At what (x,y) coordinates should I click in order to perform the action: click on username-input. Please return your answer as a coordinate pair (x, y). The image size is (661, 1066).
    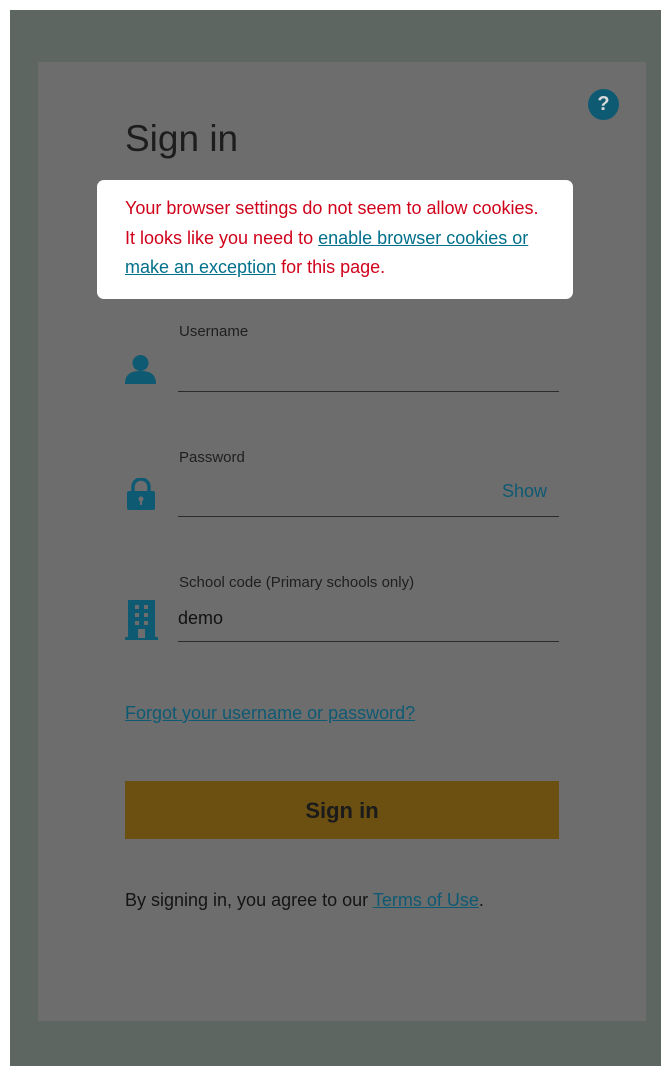
    Looking at the image, I should click on (368, 375).